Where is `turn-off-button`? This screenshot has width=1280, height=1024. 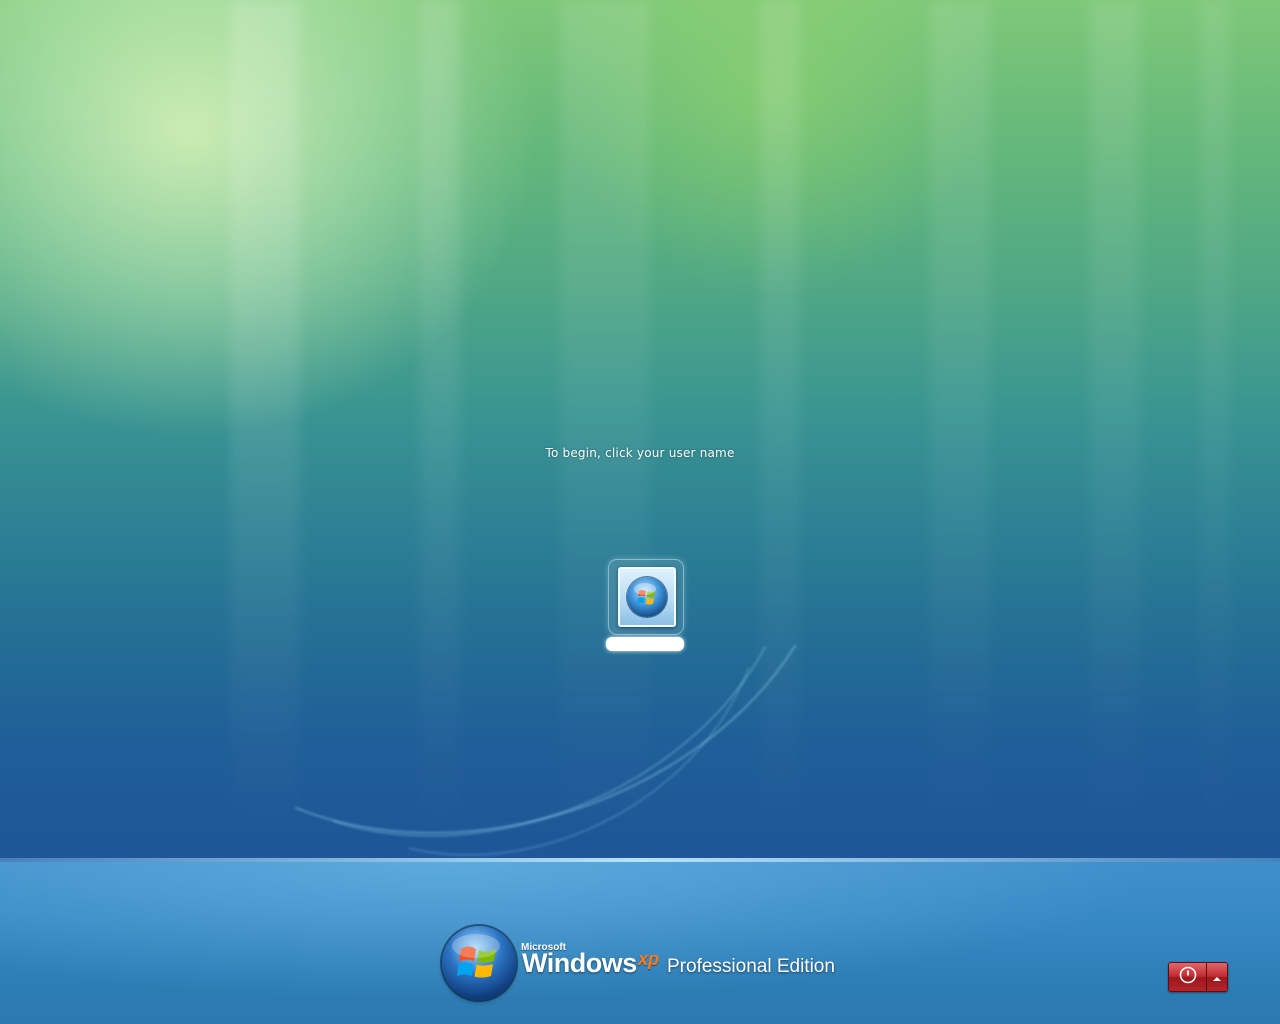 turn-off-button is located at coordinates (1188, 977).